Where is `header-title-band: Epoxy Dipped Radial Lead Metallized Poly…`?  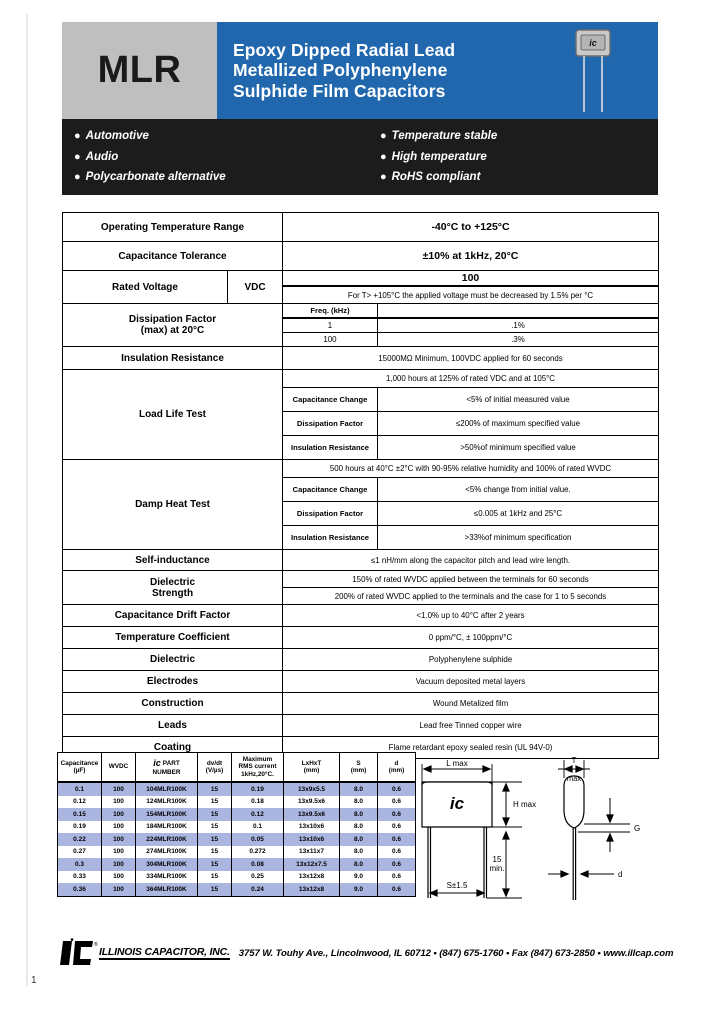 header-title-band: Epoxy Dipped Radial Lead Metallized Poly… is located at coordinates (437, 70).